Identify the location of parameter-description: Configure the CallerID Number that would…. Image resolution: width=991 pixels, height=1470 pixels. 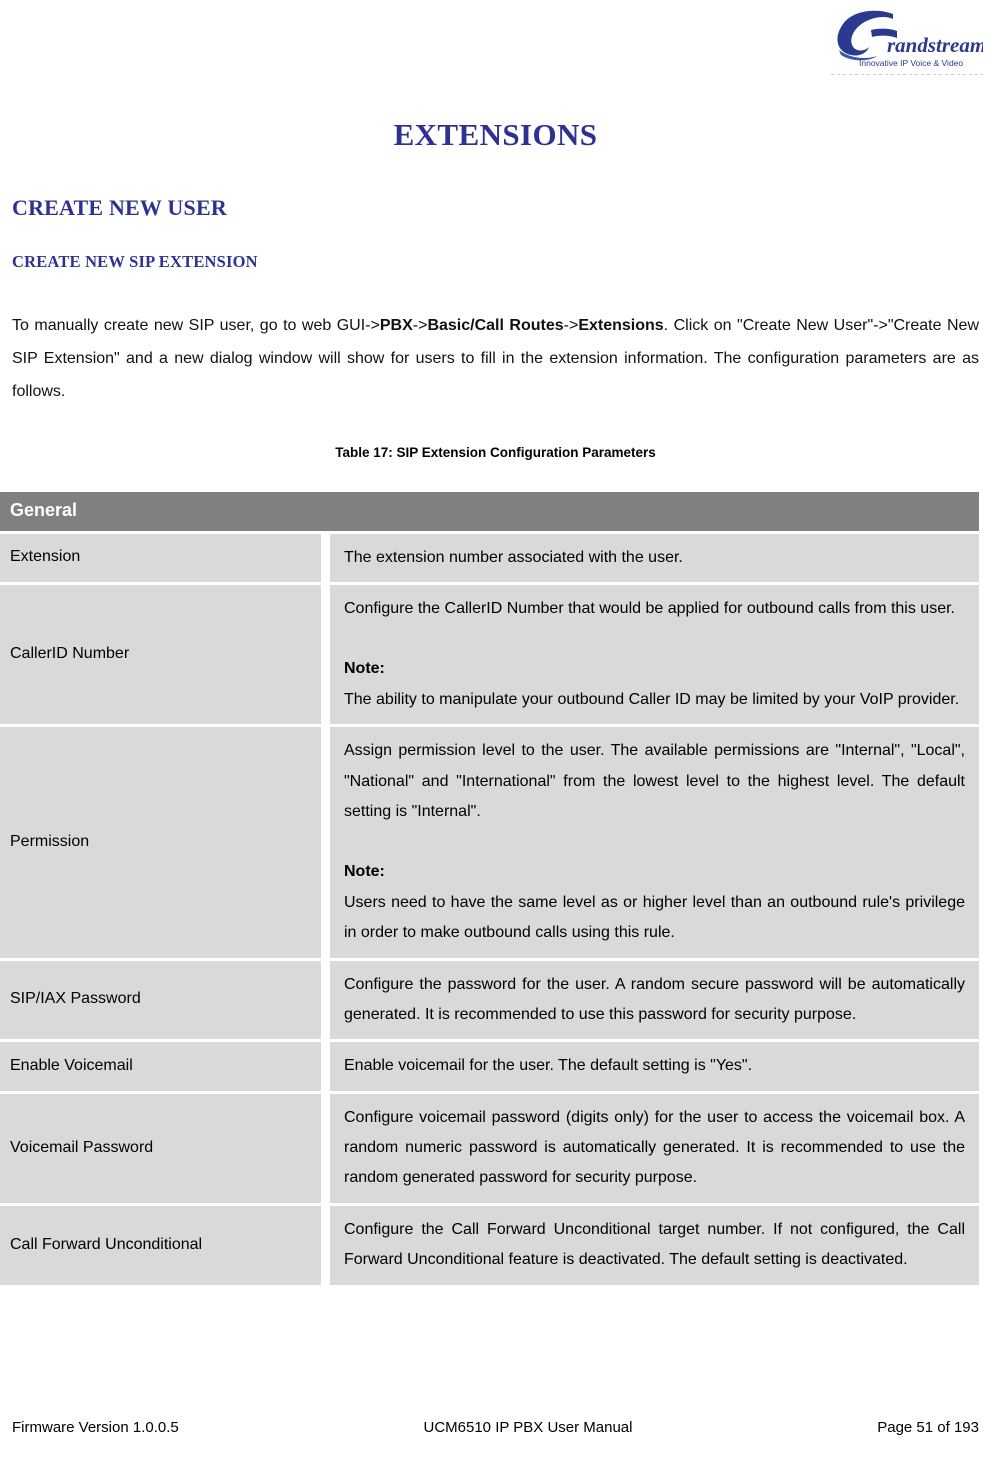
(654, 654).